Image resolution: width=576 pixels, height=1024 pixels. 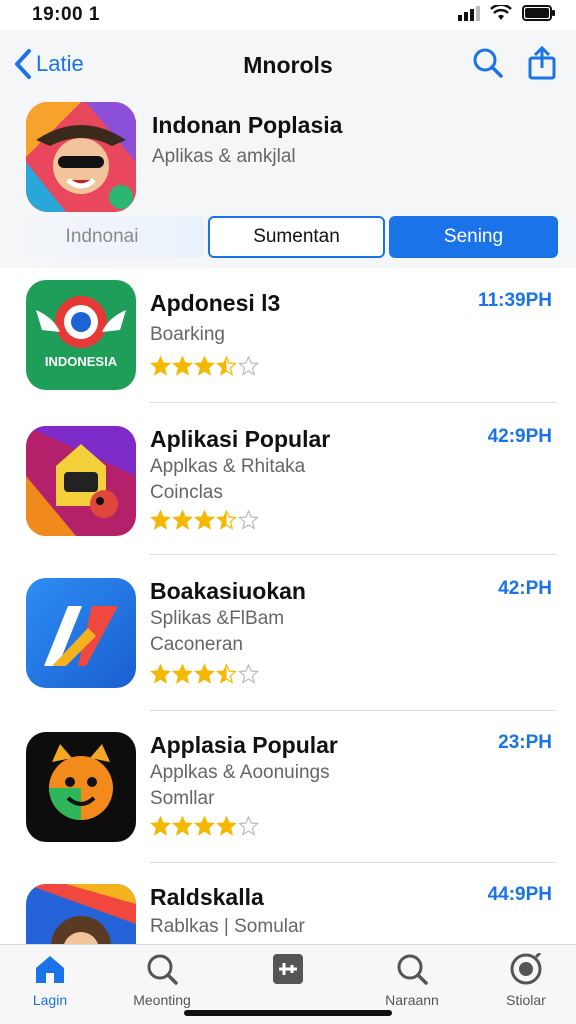 What do you see at coordinates (514, 63) in the screenshot?
I see `nav-actions` at bounding box center [514, 63].